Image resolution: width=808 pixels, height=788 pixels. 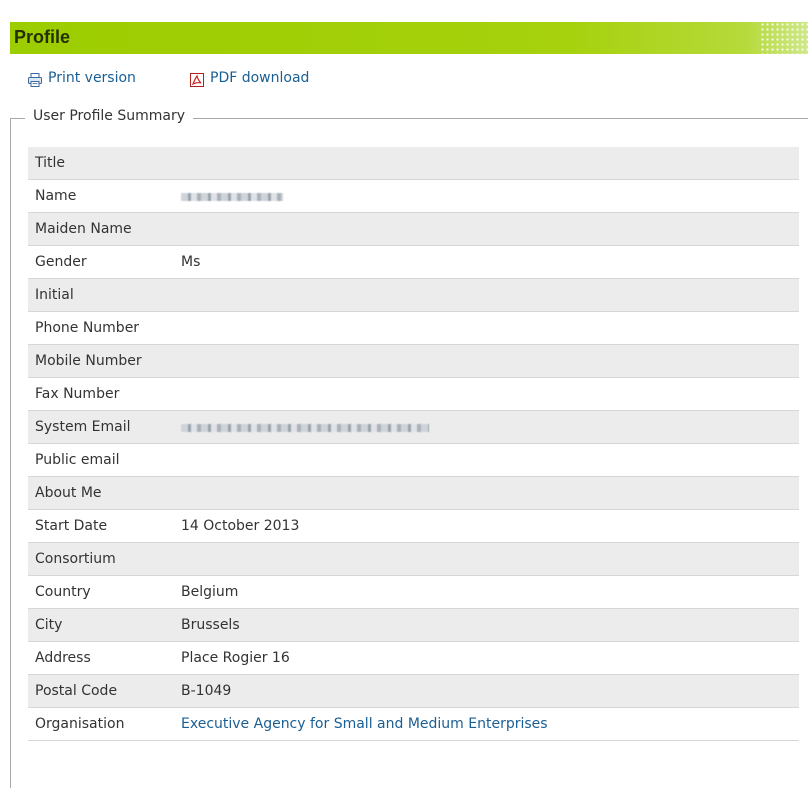 I want to click on print-version-label: Print version, so click(x=92, y=78).